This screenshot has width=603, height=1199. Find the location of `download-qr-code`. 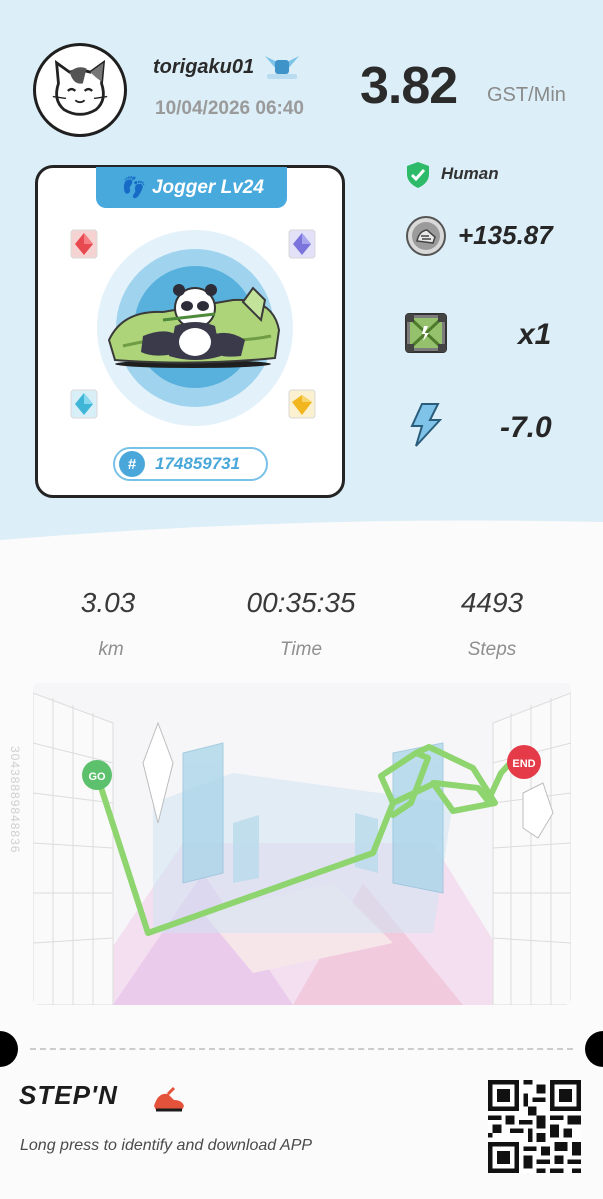

download-qr-code is located at coordinates (534, 1126).